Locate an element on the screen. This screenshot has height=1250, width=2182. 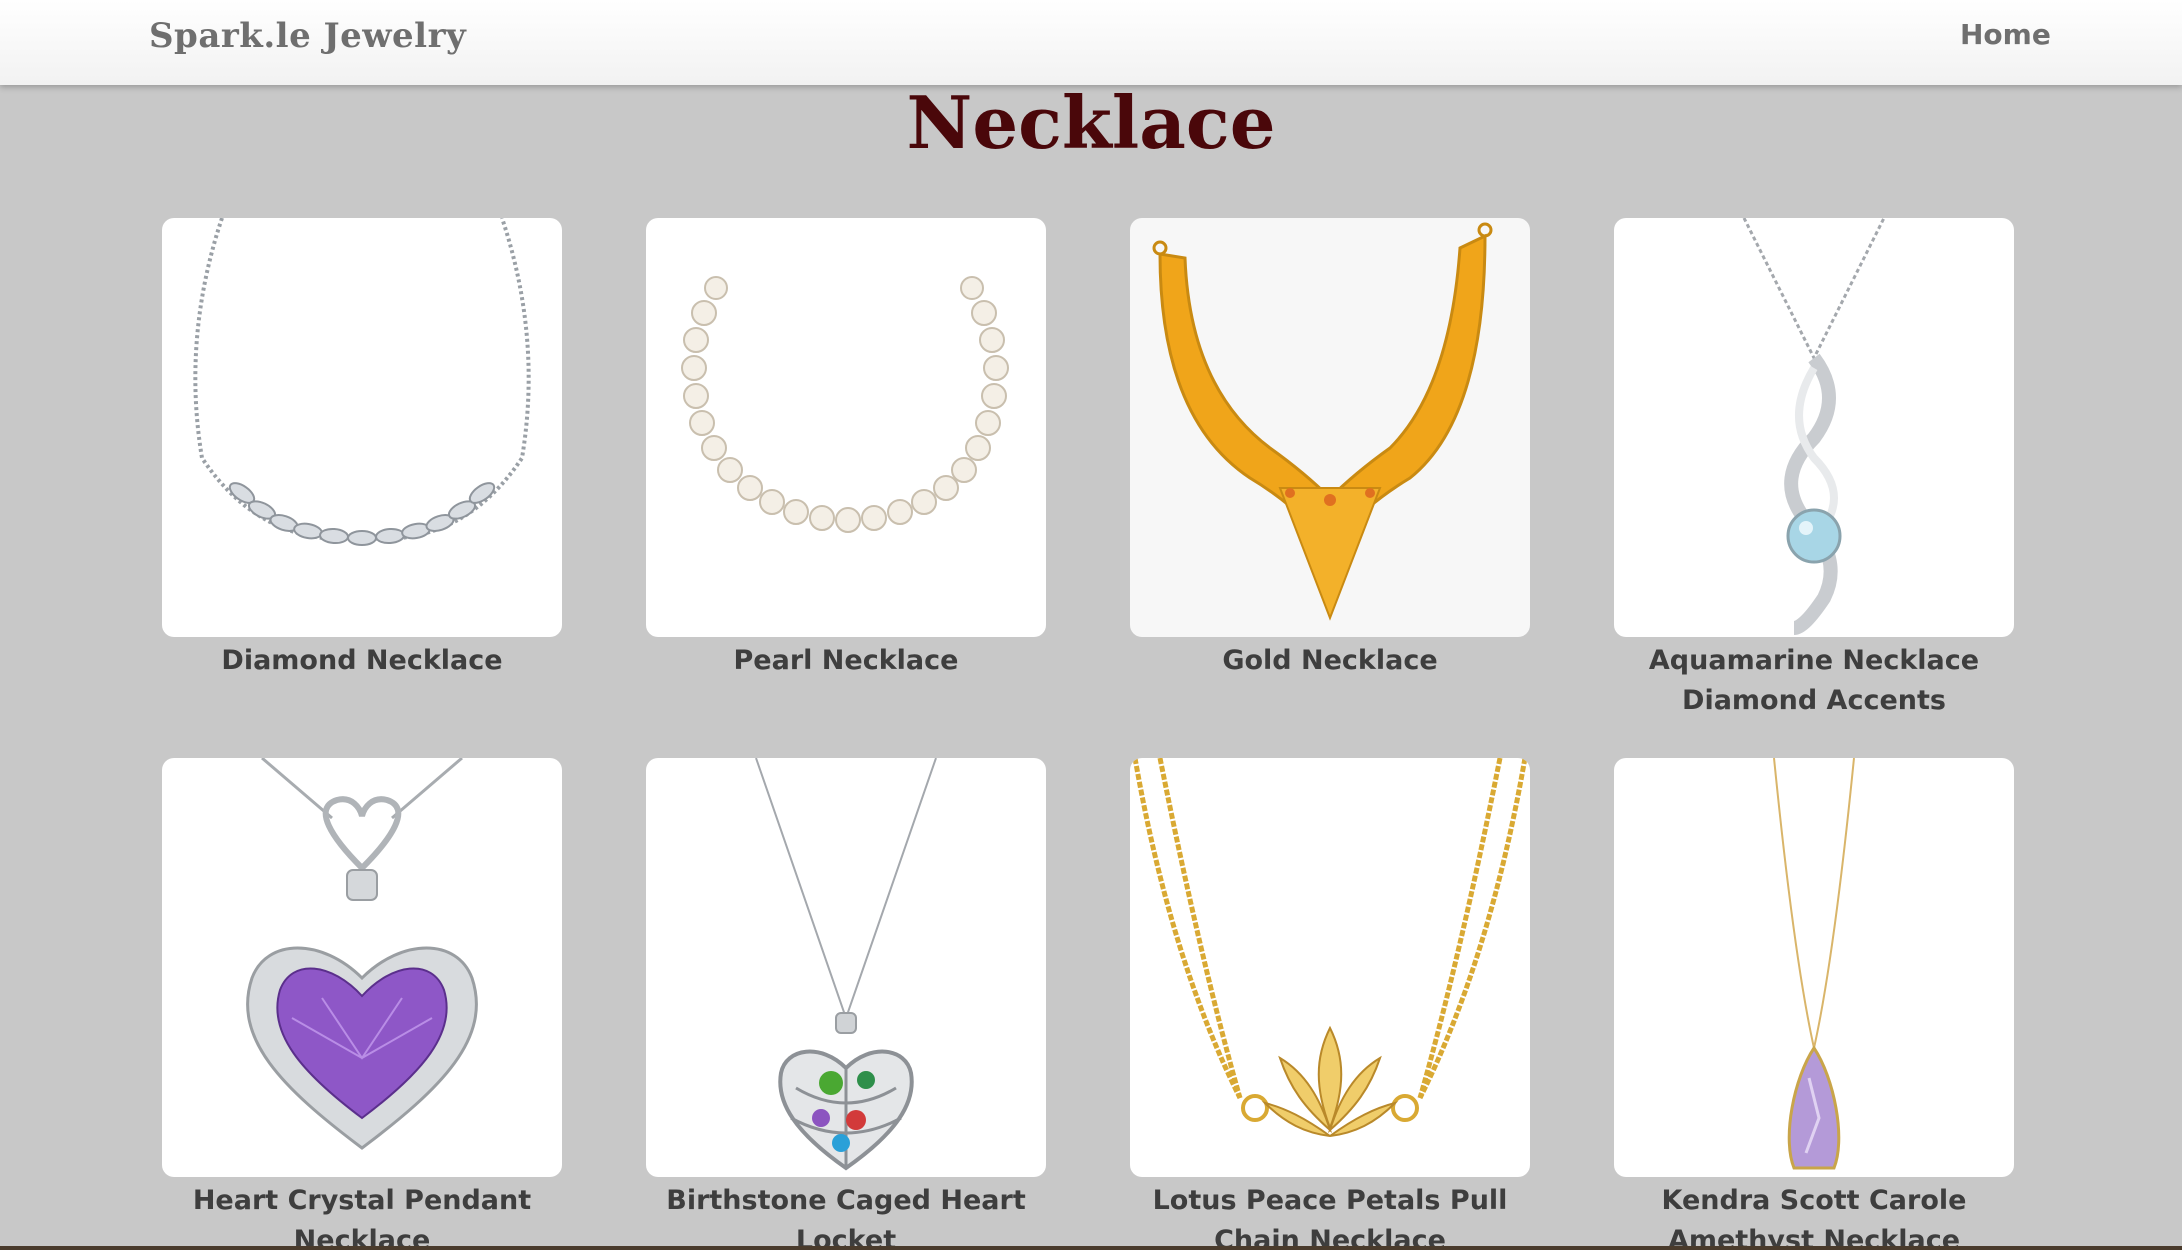
product-name: Gold Necklace is located at coordinates (1330, 661).